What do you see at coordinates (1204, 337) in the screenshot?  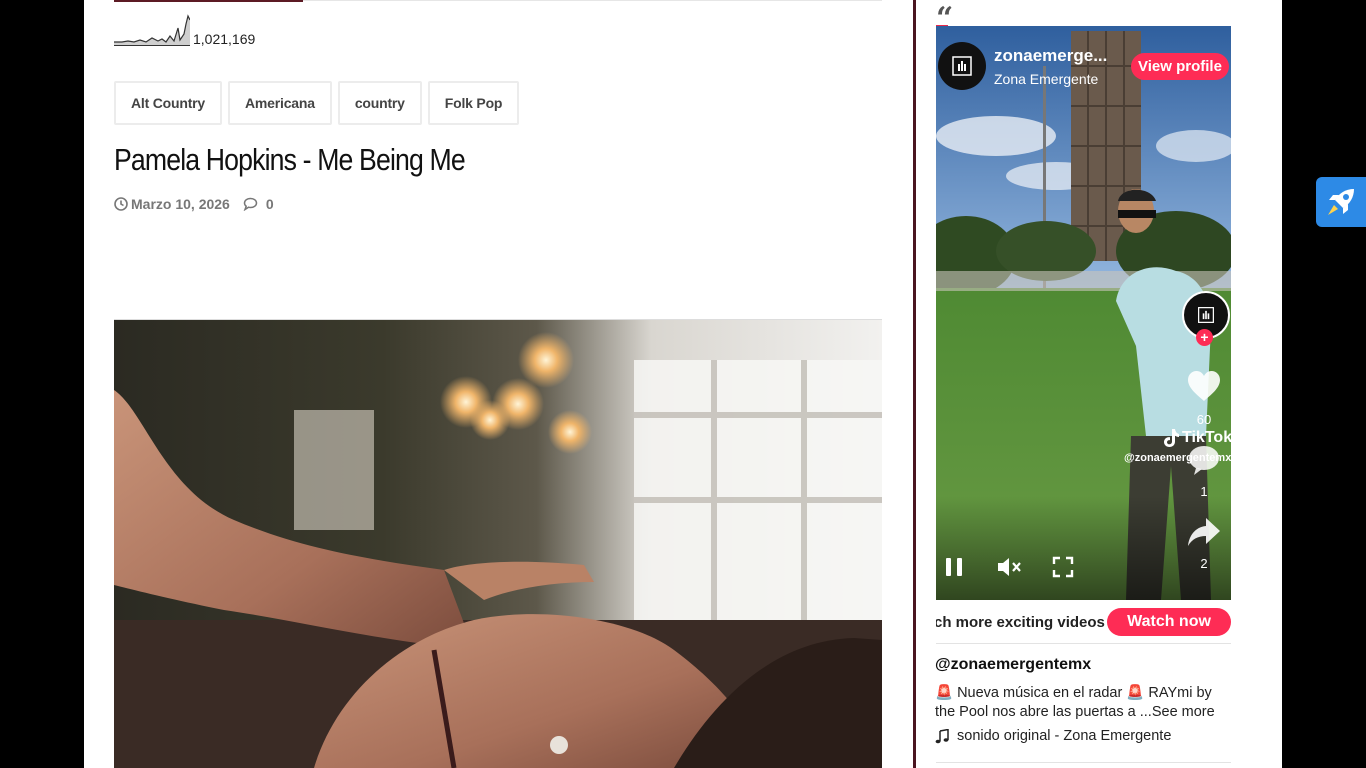 I see `follow-plus-button: +` at bounding box center [1204, 337].